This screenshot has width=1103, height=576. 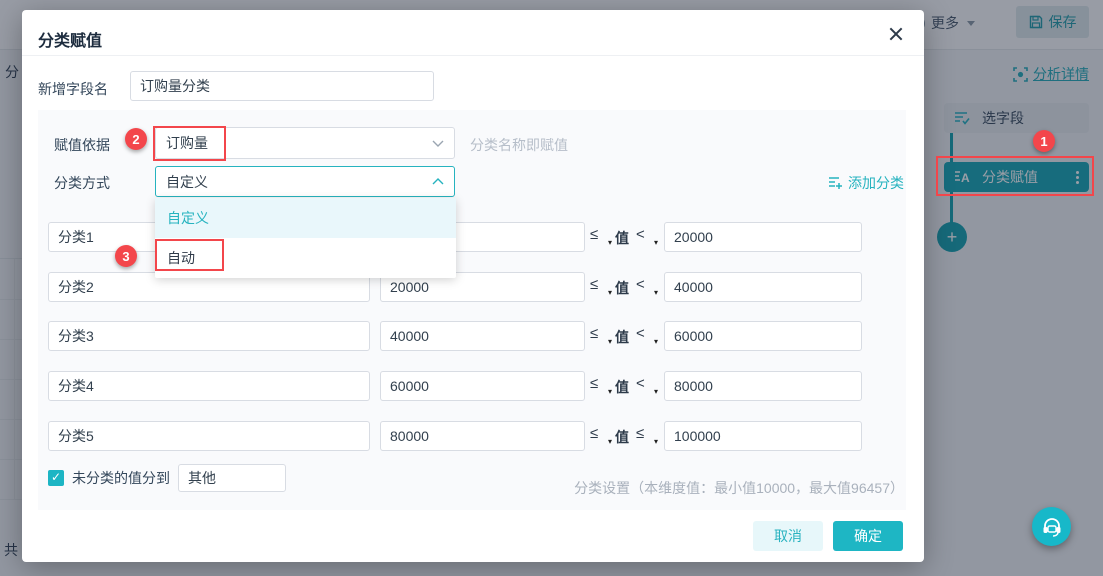 I want to click on category-row-4: ≤▾ 值 <▾, so click(x=472, y=386).